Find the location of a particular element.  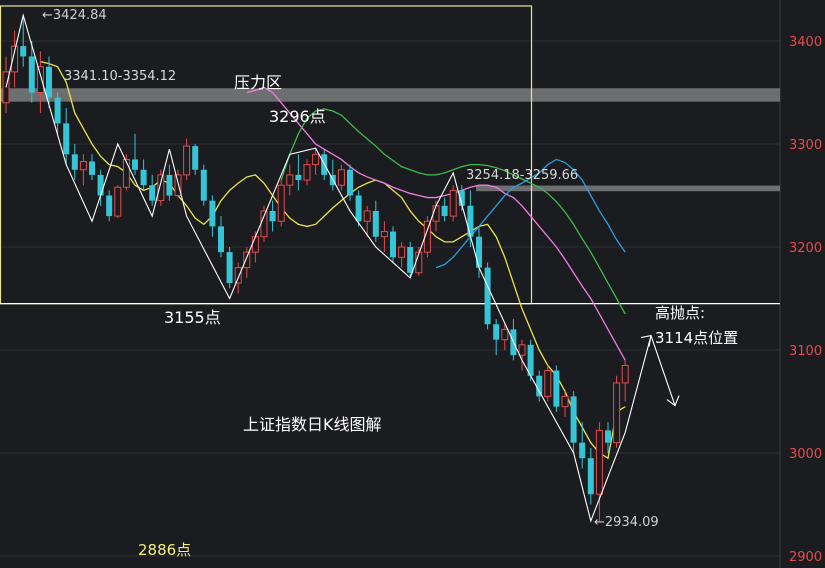

peak-label: 3296点 is located at coordinates (297, 116).